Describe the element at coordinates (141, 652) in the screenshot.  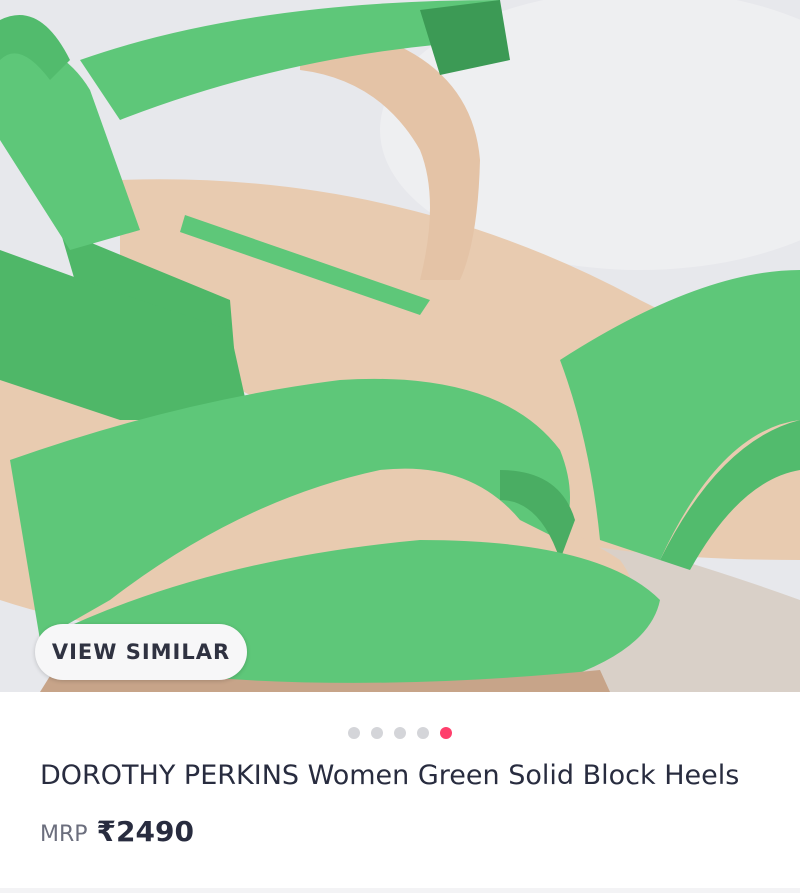
I see `view-similar-button: VIEW SIMILAR` at that location.